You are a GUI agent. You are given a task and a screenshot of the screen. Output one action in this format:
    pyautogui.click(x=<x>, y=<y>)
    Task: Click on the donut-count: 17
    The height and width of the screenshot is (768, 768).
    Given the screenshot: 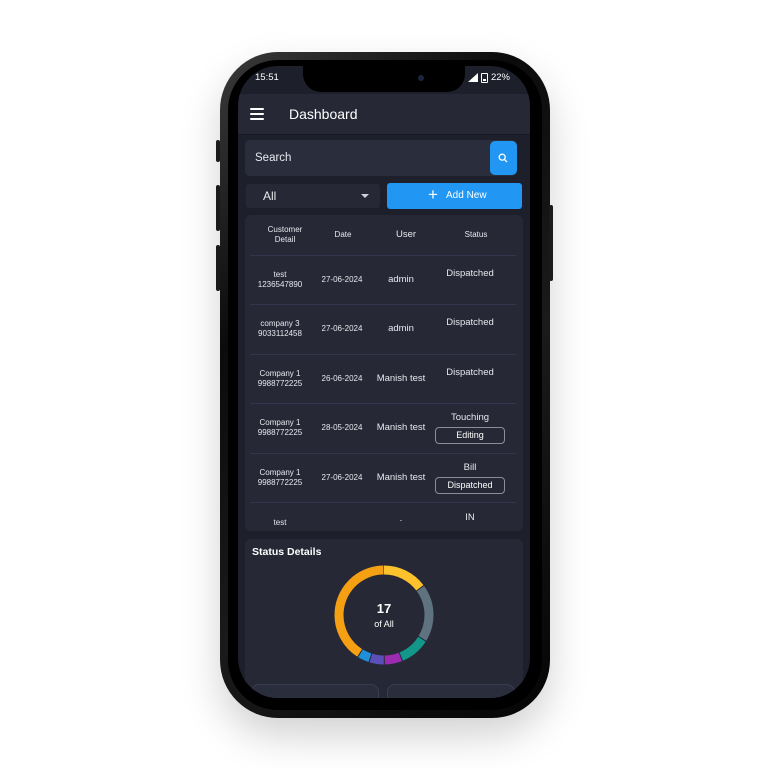 What is the action you would take?
    pyautogui.click(x=384, y=608)
    